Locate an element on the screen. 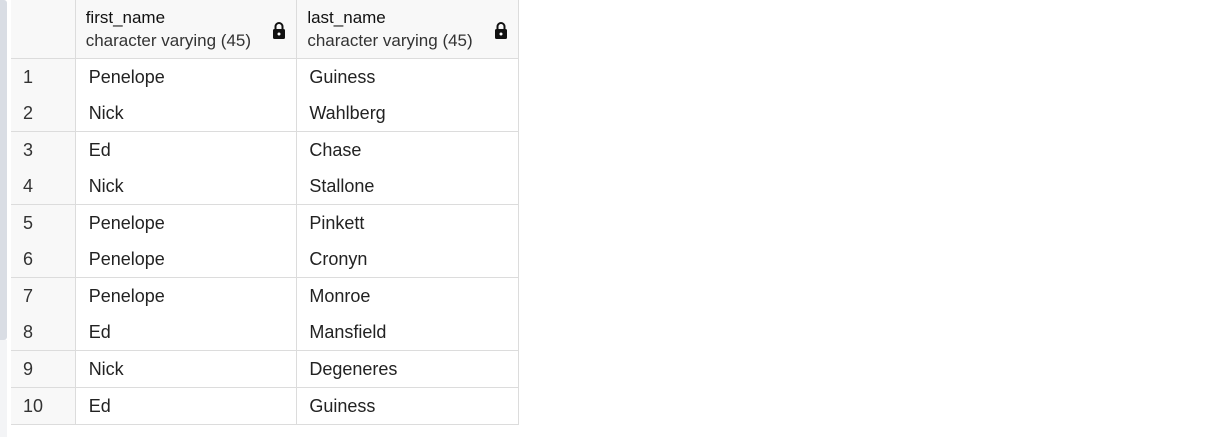 The image size is (1207, 437). table-row: 2 Nick Wahlberg is located at coordinates (265, 113).